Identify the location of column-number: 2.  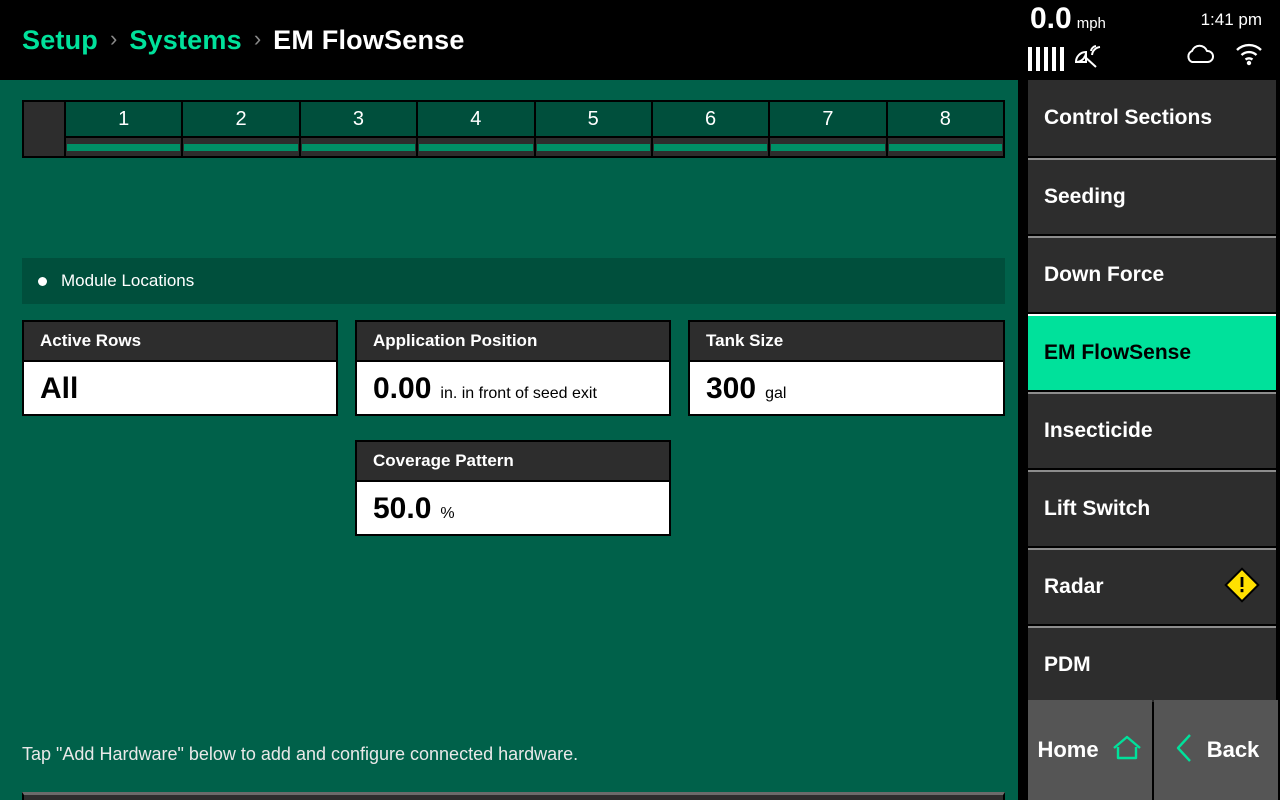
(241, 120).